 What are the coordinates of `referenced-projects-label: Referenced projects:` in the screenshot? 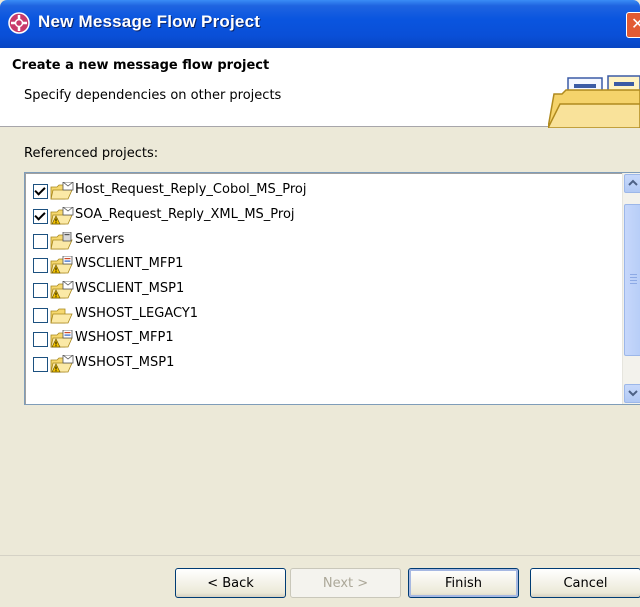 It's located at (91, 153).